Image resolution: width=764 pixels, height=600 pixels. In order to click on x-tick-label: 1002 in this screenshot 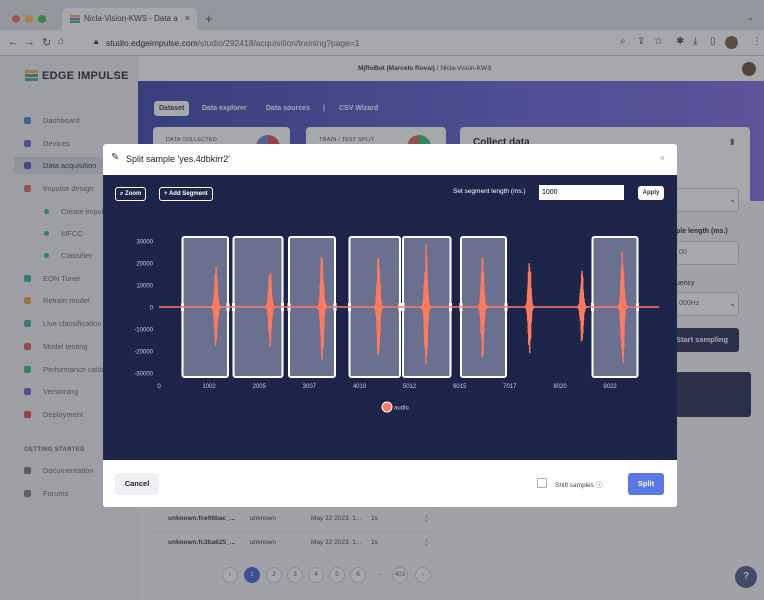, I will do `click(209, 387)`.